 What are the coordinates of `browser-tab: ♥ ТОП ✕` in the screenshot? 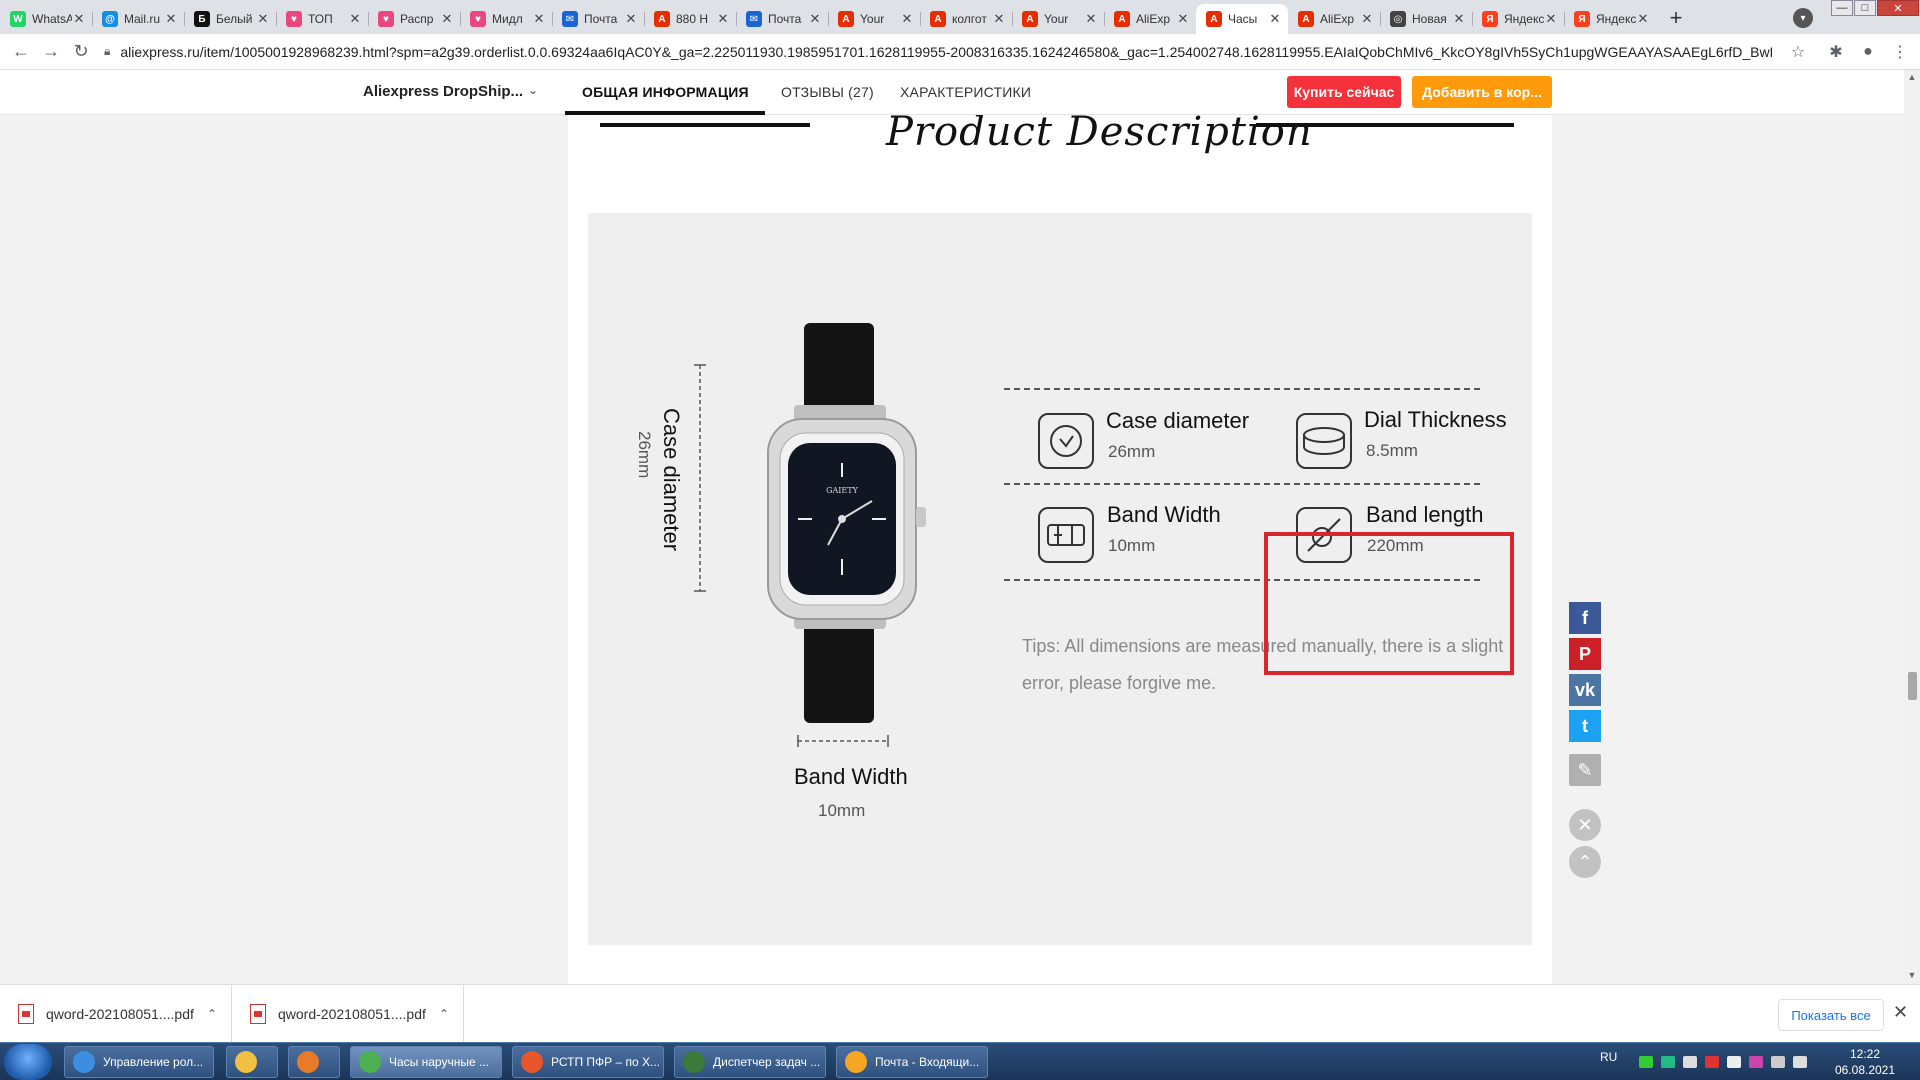 It's located at (322, 19).